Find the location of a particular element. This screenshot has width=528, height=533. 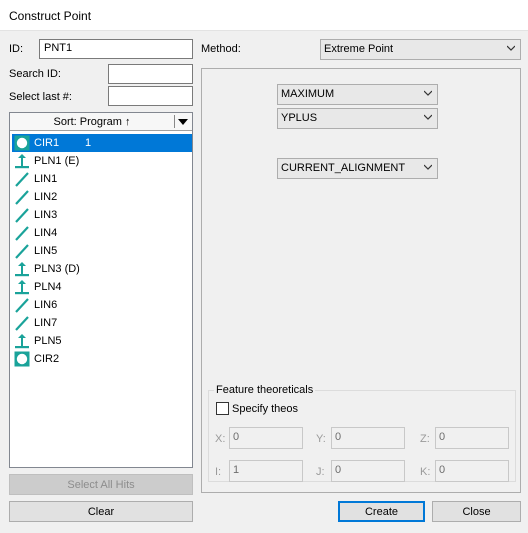

list-item-name: LIN2 is located at coordinates (46, 197).